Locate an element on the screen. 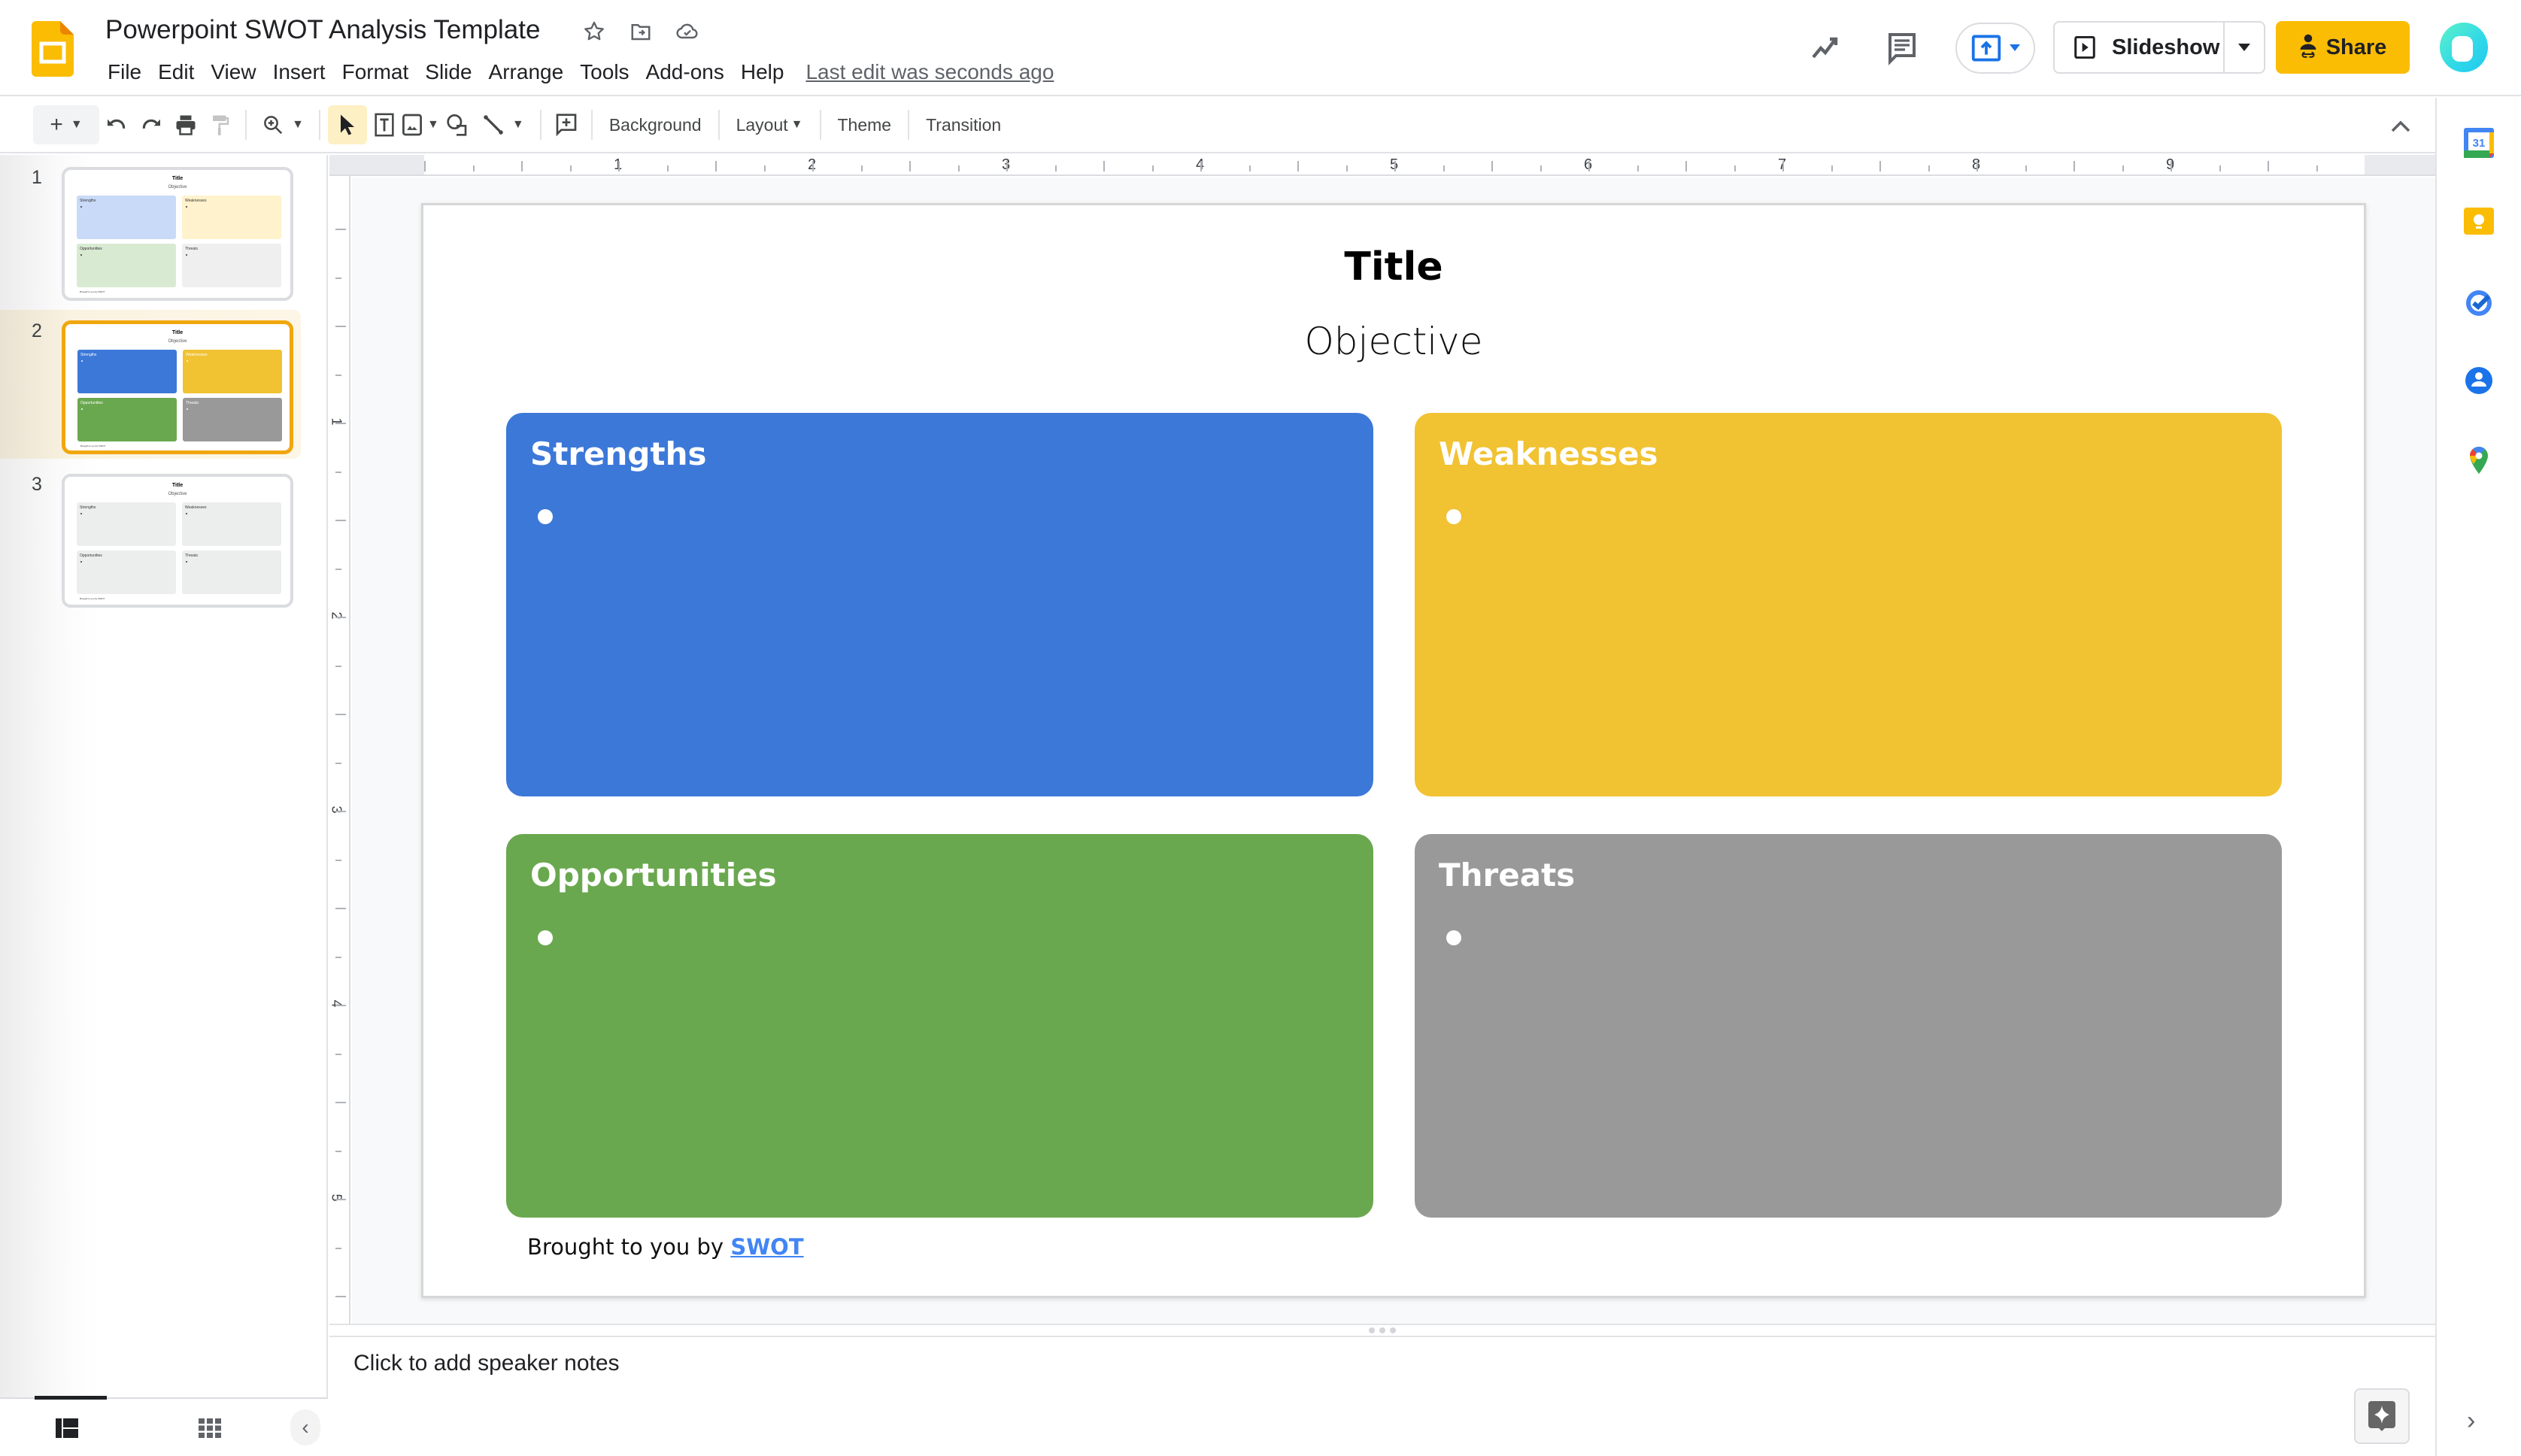  slideshow-options-dropdown is located at coordinates (2244, 47).